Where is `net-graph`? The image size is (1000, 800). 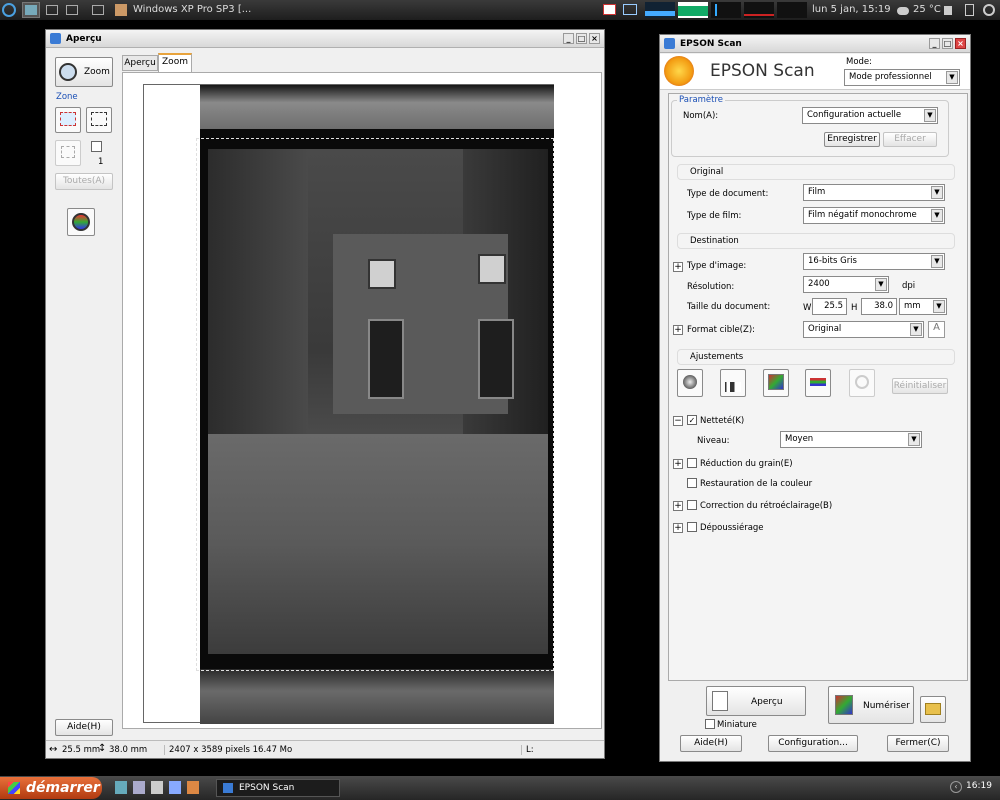
net-graph is located at coordinates (726, 10).